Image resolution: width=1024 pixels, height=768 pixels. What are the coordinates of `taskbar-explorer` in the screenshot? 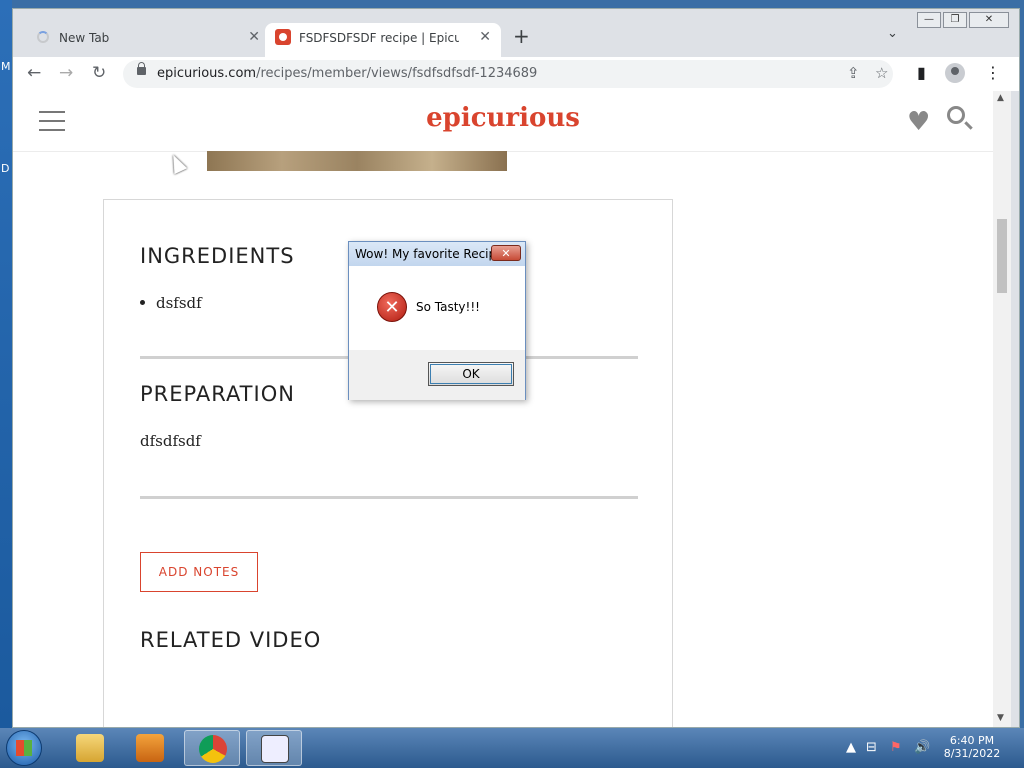 It's located at (90, 748).